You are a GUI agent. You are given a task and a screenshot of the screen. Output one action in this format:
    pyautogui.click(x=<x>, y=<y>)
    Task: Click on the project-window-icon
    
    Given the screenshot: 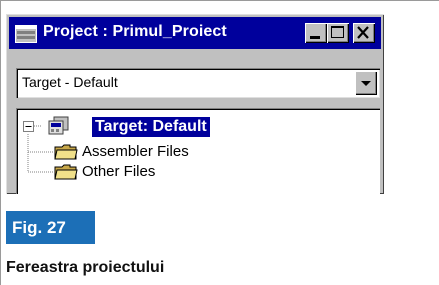 What is the action you would take?
    pyautogui.click(x=26, y=36)
    